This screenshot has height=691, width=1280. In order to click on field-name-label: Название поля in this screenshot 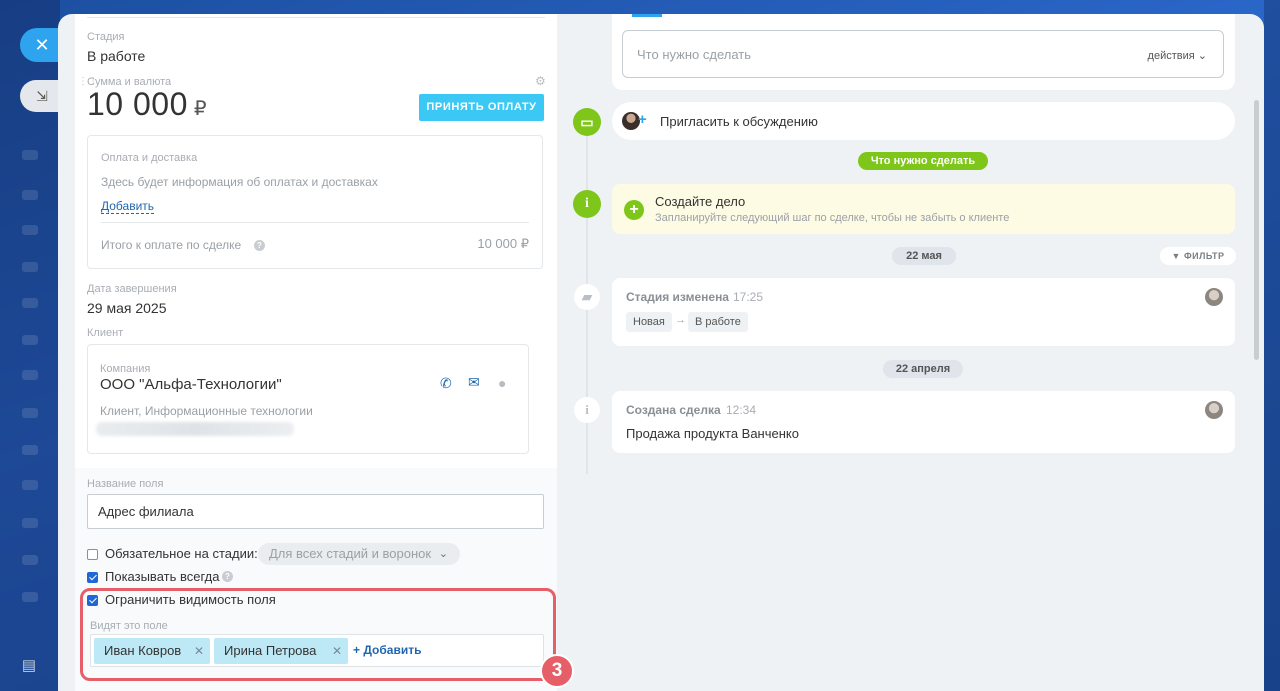, I will do `click(125, 484)`.